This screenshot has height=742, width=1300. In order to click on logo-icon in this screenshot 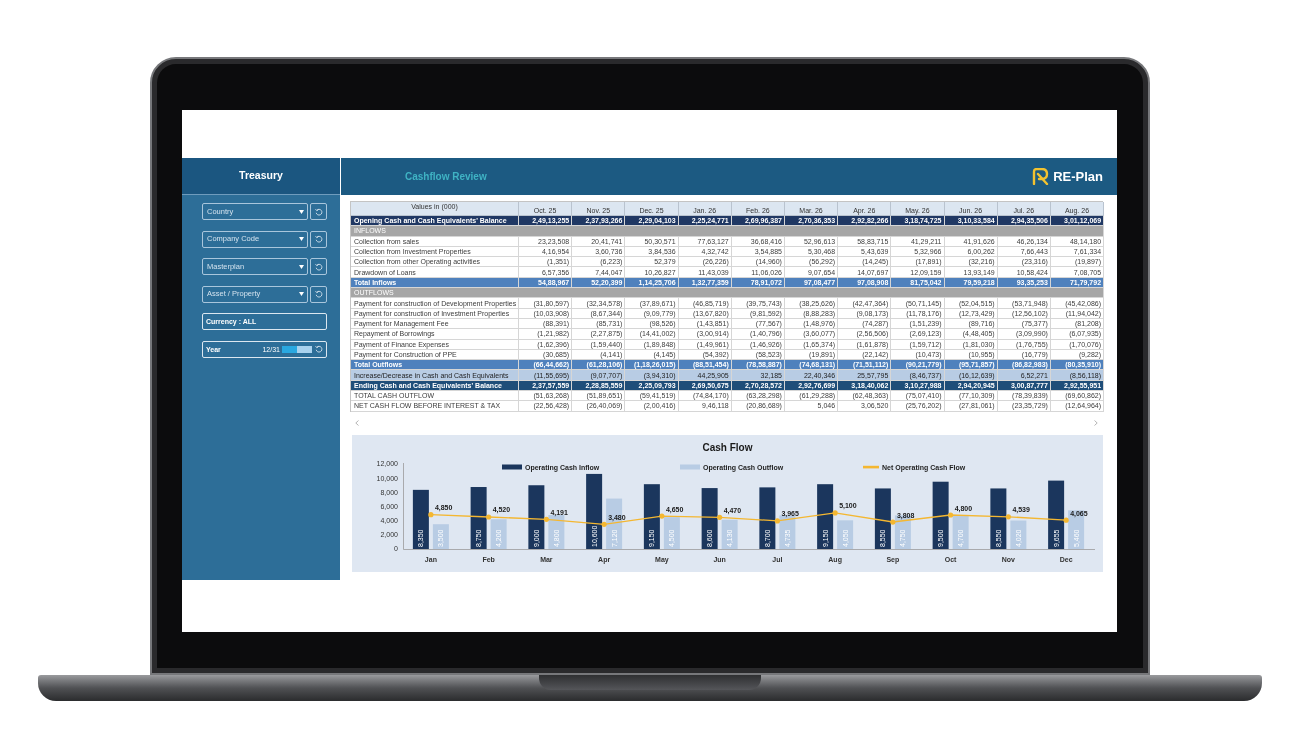, I will do `click(1041, 176)`.